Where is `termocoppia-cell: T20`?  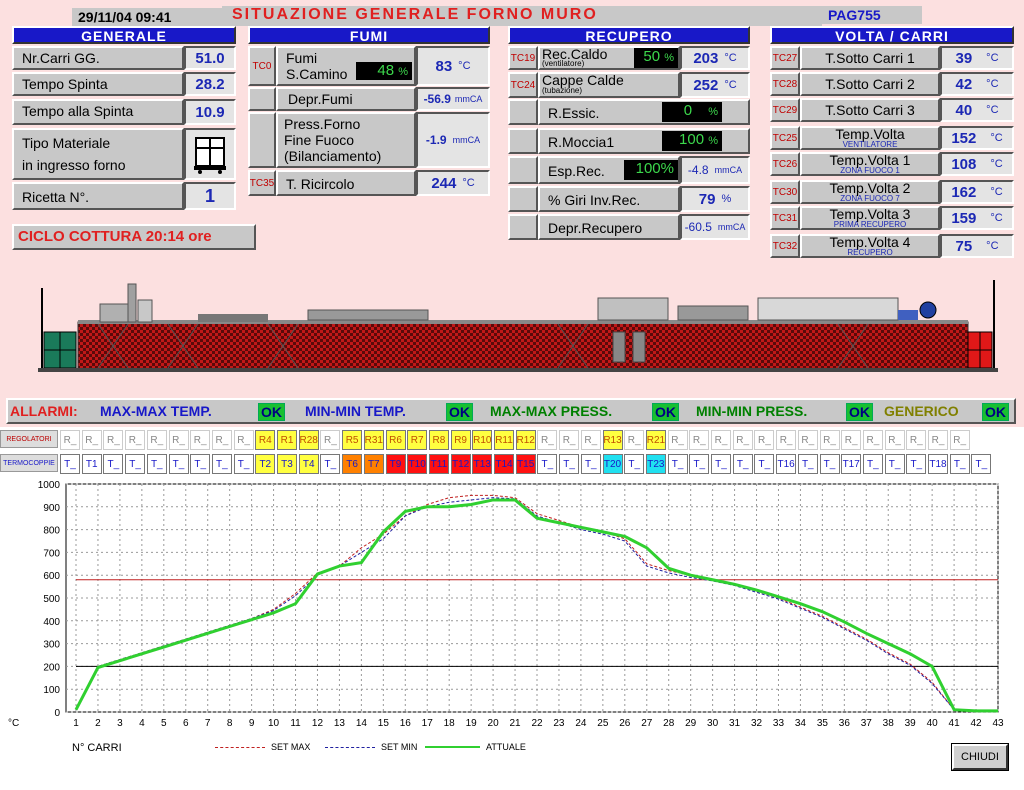
termocoppia-cell: T20 is located at coordinates (612, 464).